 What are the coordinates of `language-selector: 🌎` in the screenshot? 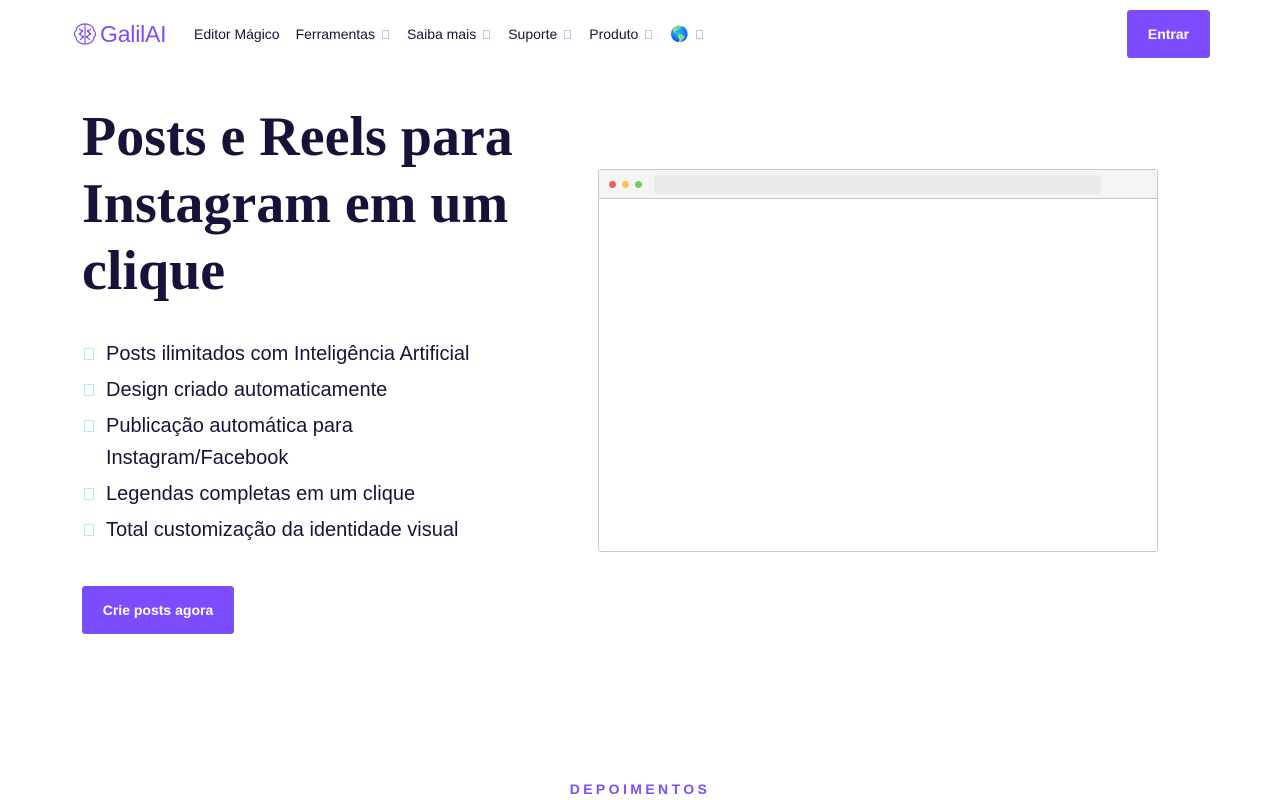 It's located at (687, 34).